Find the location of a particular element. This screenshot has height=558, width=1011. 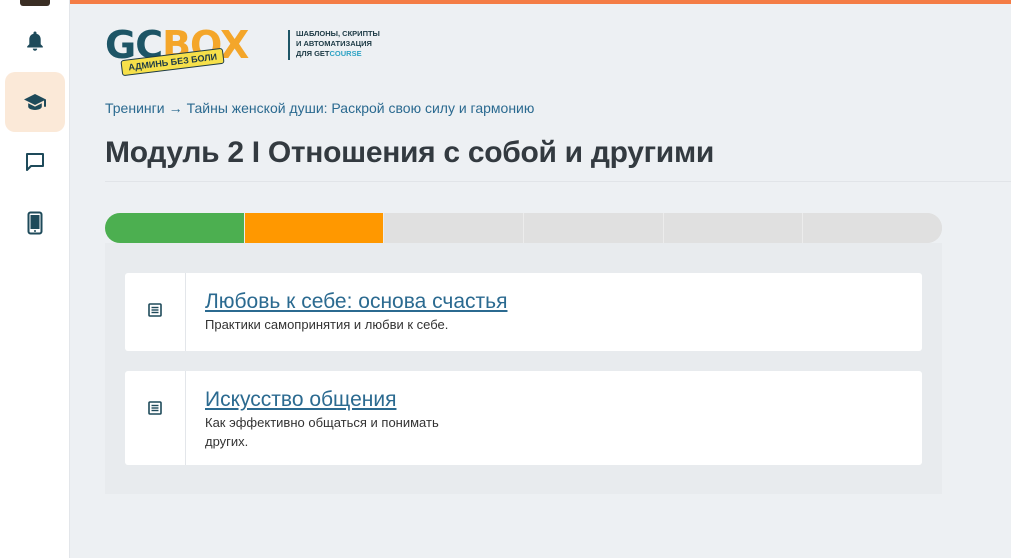

chat-icon is located at coordinates (35, 162).